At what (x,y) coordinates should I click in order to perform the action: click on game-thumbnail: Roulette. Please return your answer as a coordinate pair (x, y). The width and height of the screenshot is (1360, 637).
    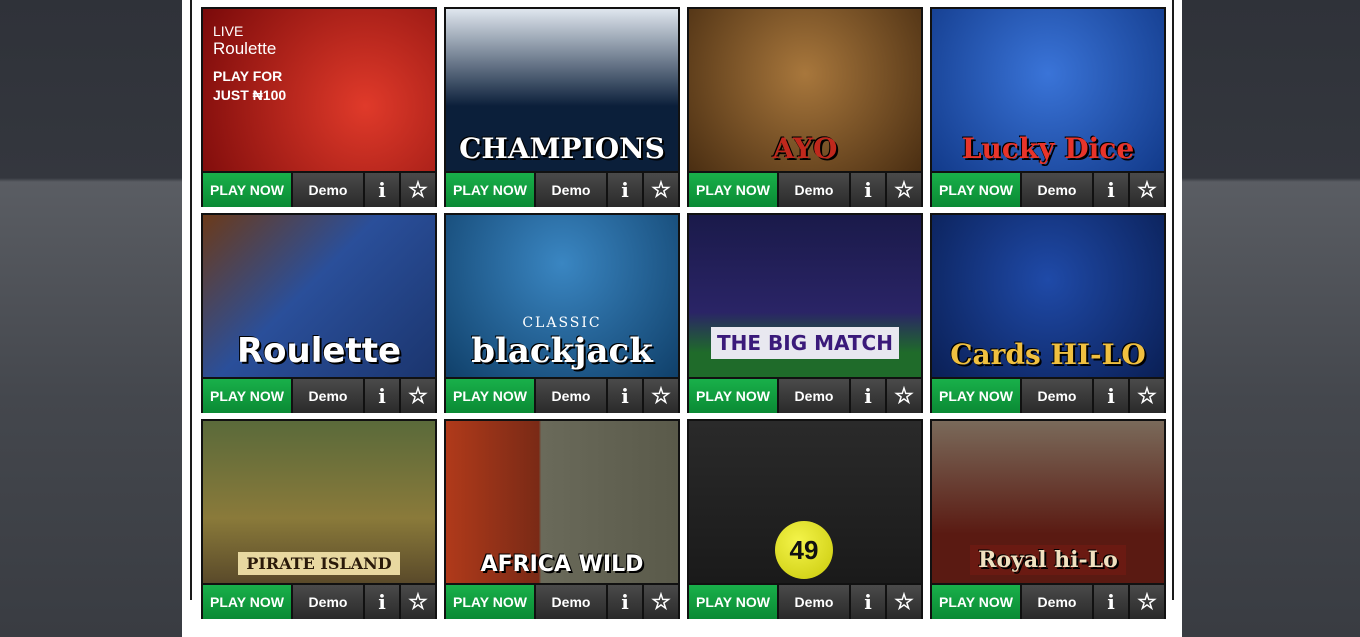
    Looking at the image, I should click on (319, 296).